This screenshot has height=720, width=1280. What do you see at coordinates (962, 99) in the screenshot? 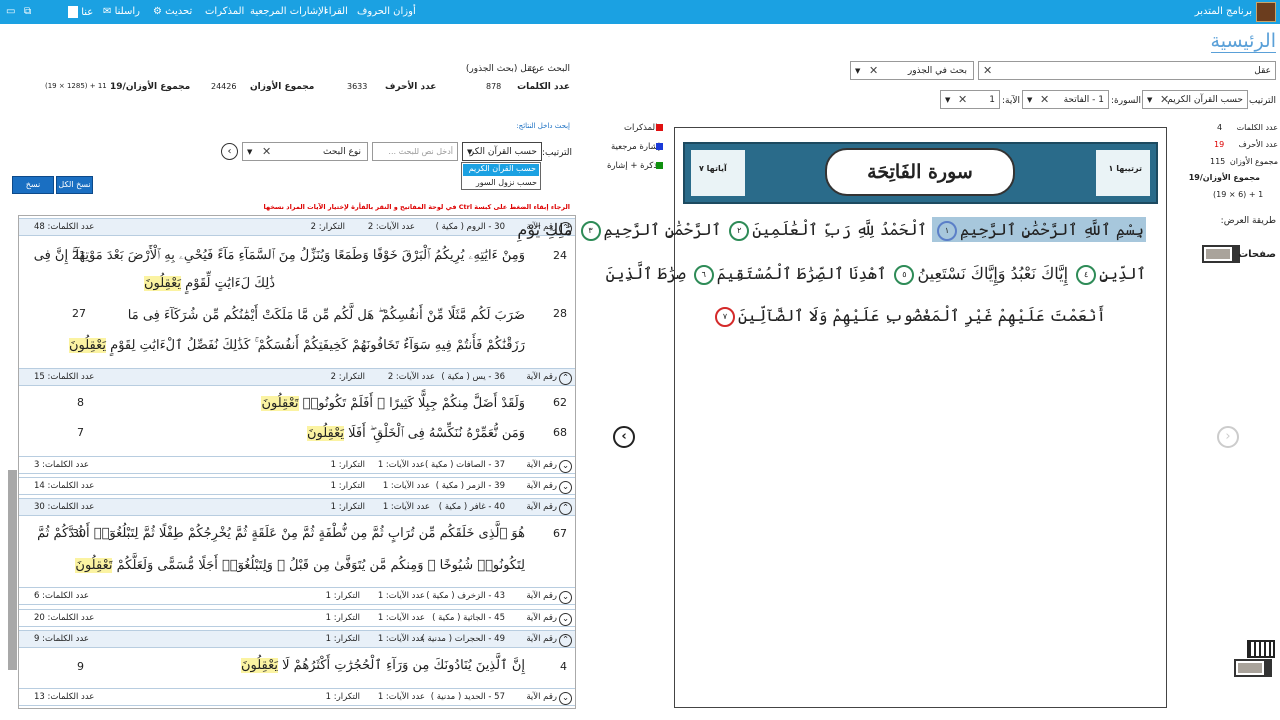
I see `clear-ayah-icon: ✕` at bounding box center [962, 99].